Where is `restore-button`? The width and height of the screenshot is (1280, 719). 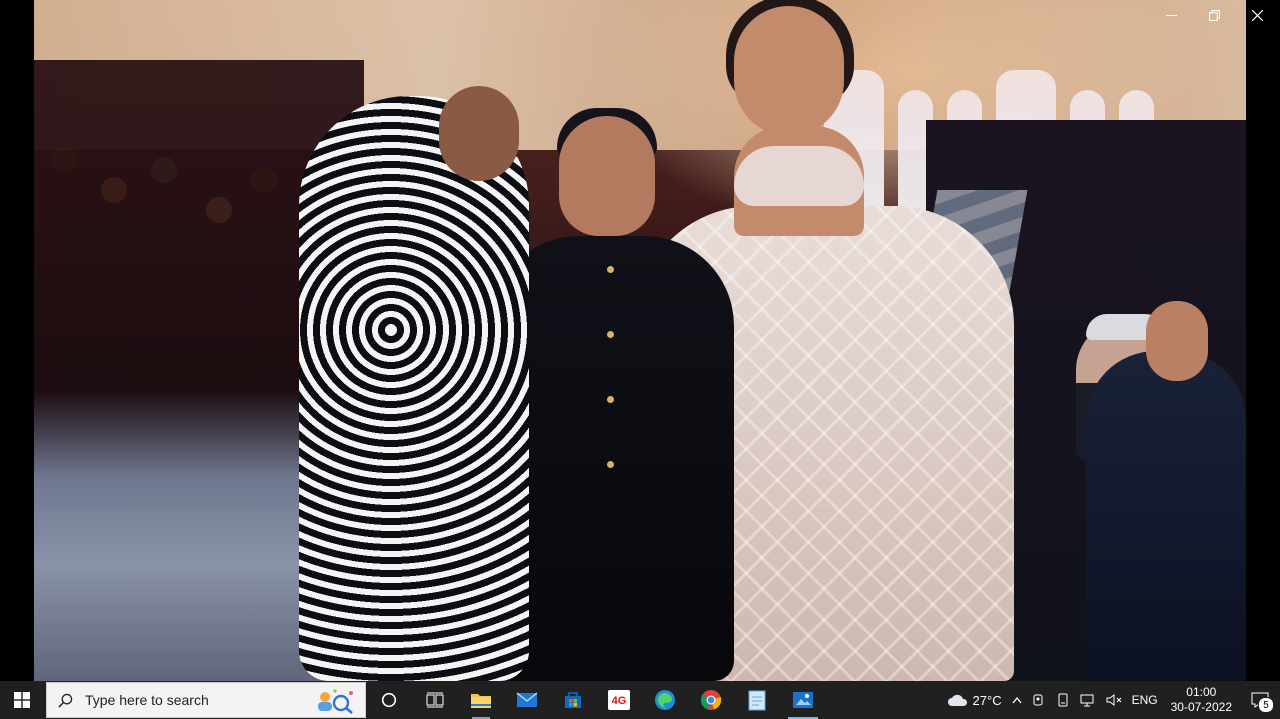 restore-button is located at coordinates (1214, 15).